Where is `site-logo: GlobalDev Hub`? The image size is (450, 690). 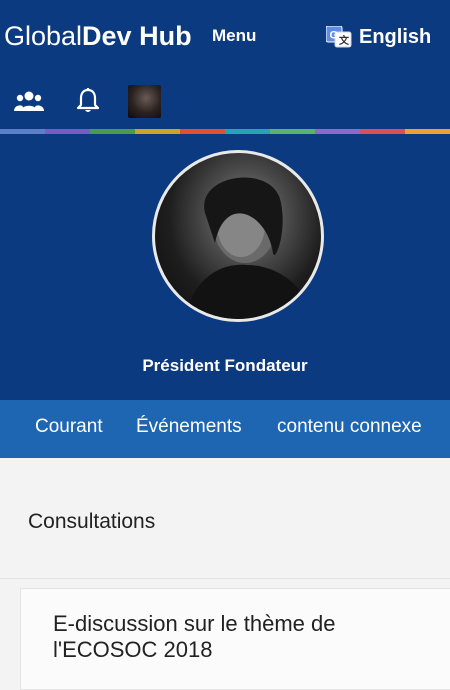
site-logo: GlobalDev Hub is located at coordinates (98, 36).